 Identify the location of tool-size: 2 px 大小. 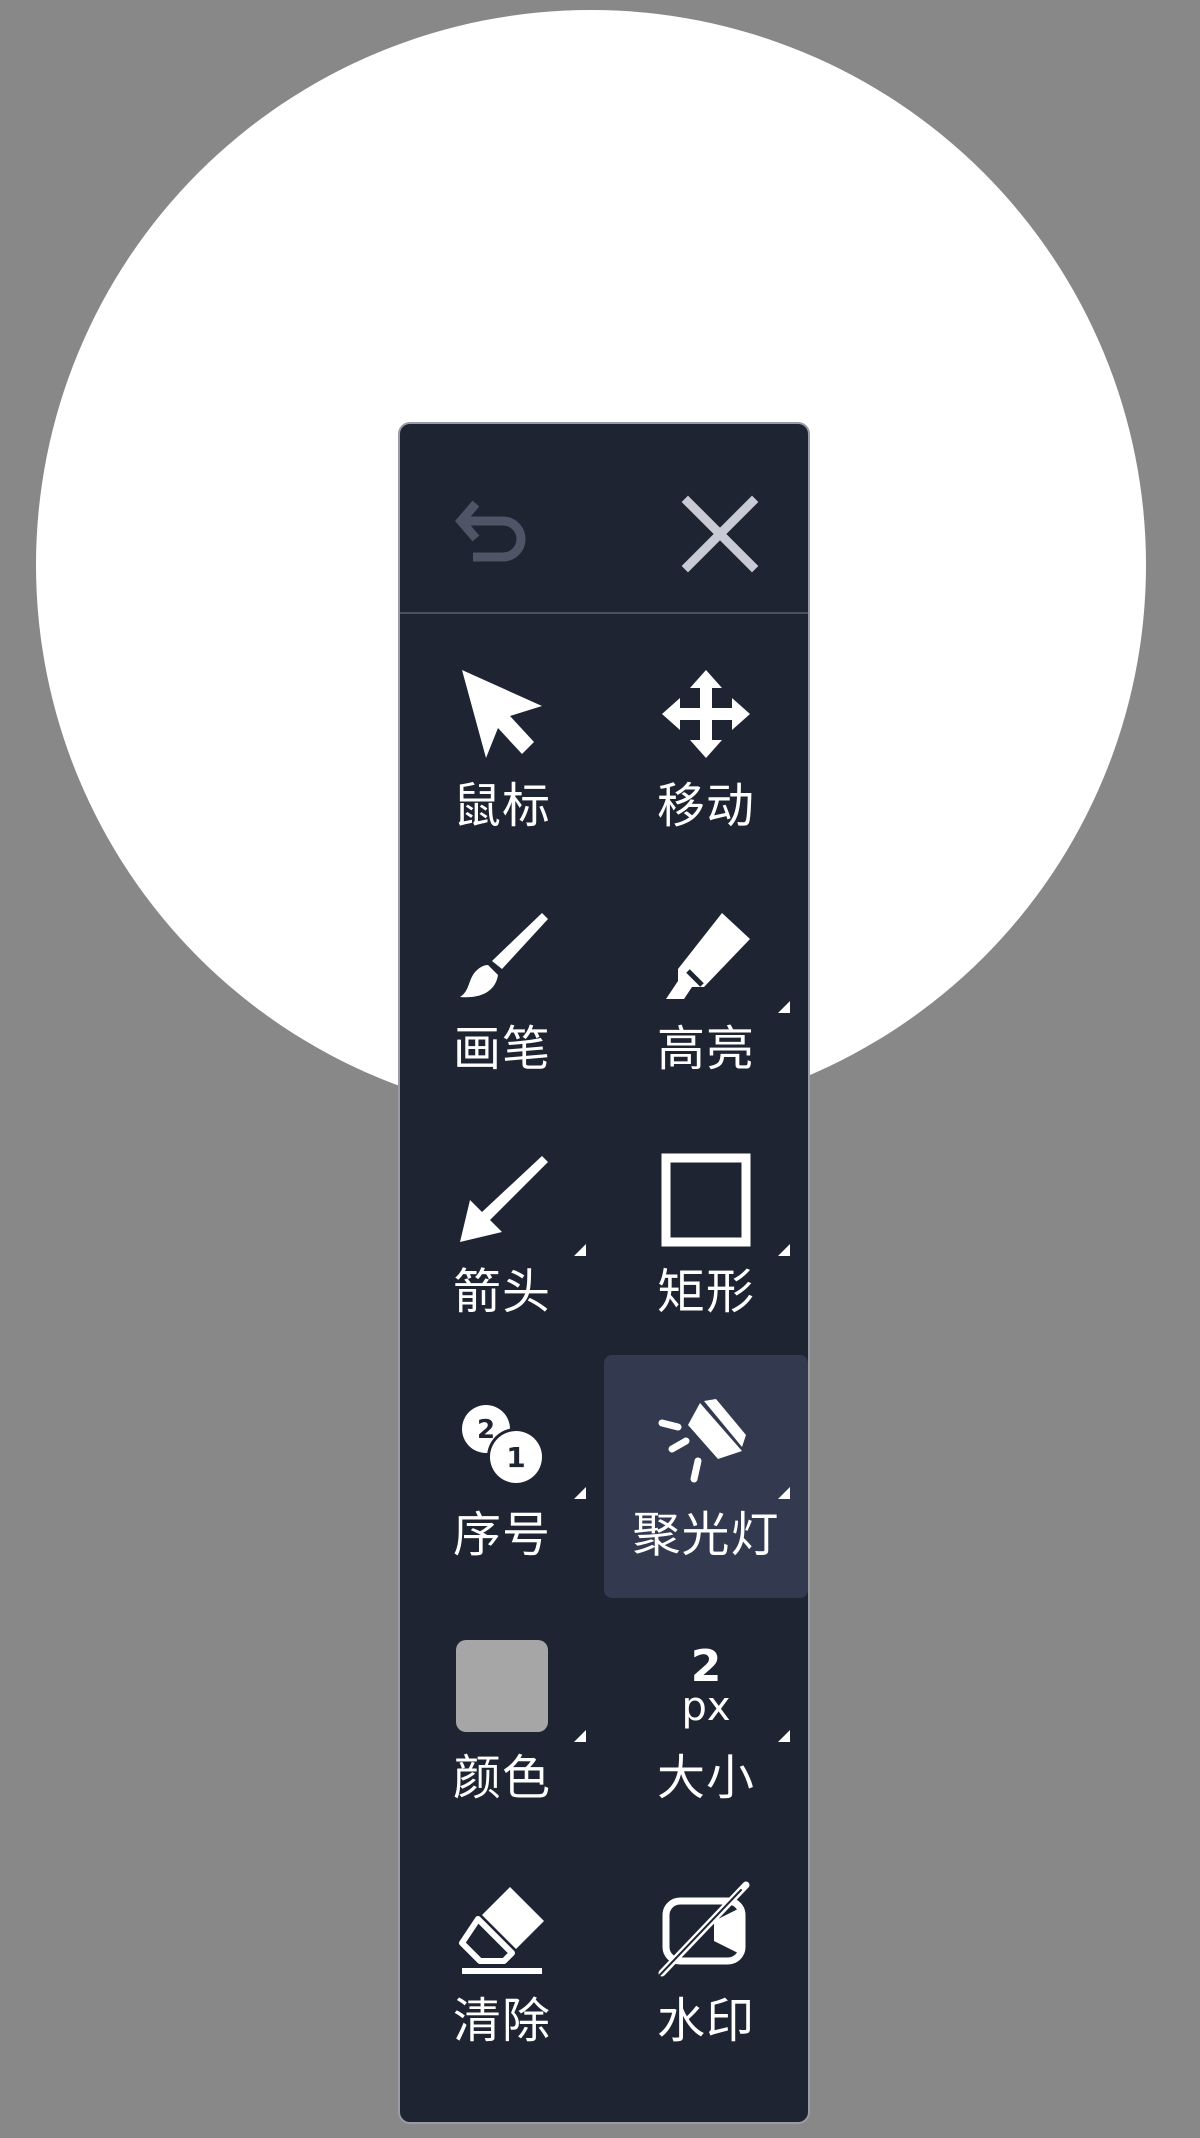
(706, 1719).